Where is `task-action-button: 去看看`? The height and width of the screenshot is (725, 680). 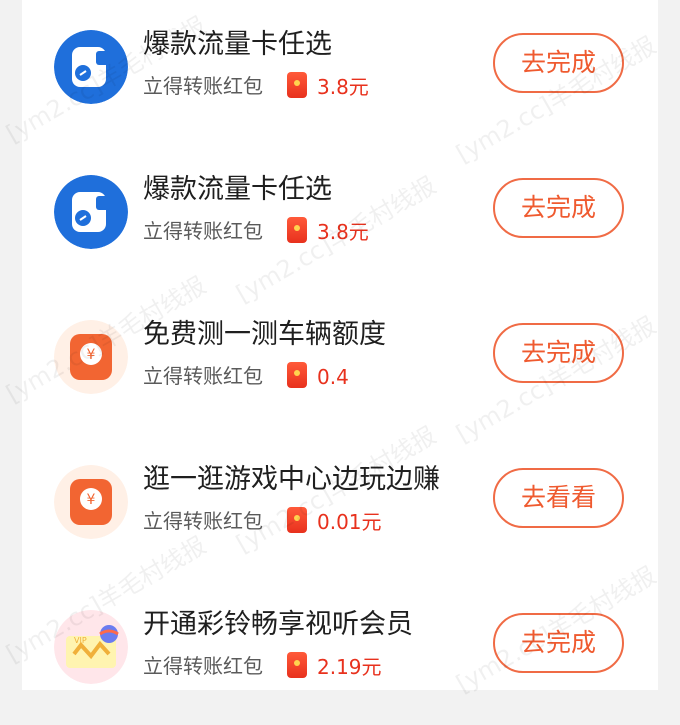 task-action-button: 去看看 is located at coordinates (558, 498).